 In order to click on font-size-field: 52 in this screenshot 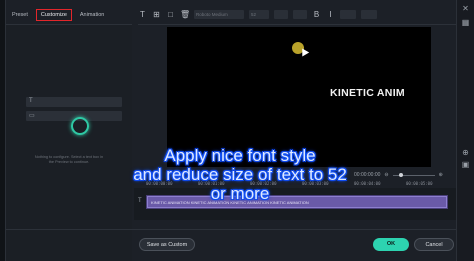, I will do `click(259, 14)`.